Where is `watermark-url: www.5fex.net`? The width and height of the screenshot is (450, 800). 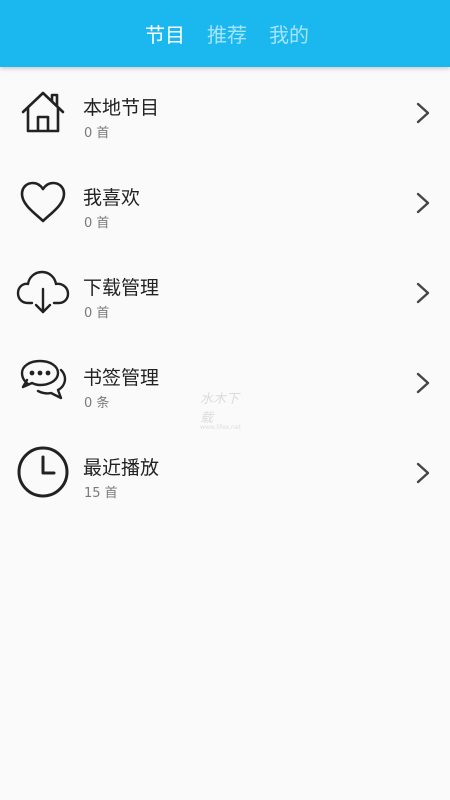
watermark-url: www.5fex.net is located at coordinates (220, 427).